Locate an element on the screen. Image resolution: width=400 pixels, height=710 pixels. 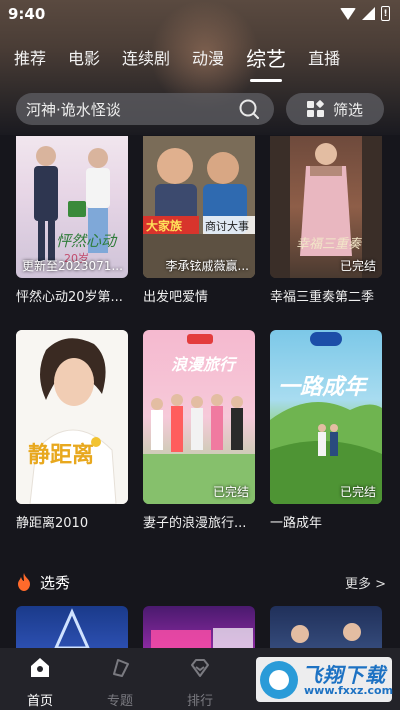
poster-caption-3: 幸福三重奏 is located at coordinates (329, 244).